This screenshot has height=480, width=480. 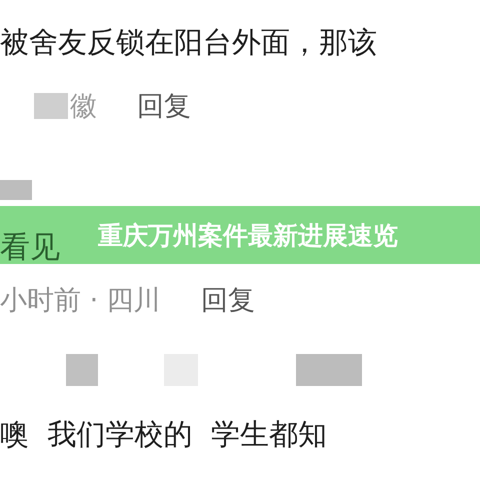 What do you see at coordinates (80, 301) in the screenshot?
I see `comment-meta: 小时前 · 四川` at bounding box center [80, 301].